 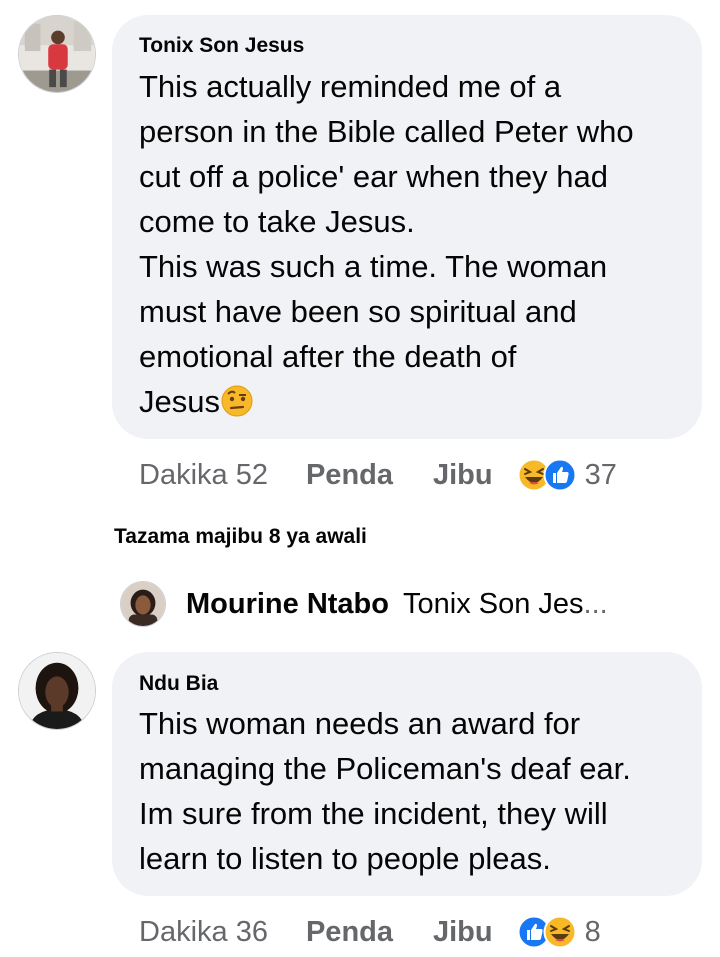 I want to click on reaction-count: 37, so click(x=600, y=474).